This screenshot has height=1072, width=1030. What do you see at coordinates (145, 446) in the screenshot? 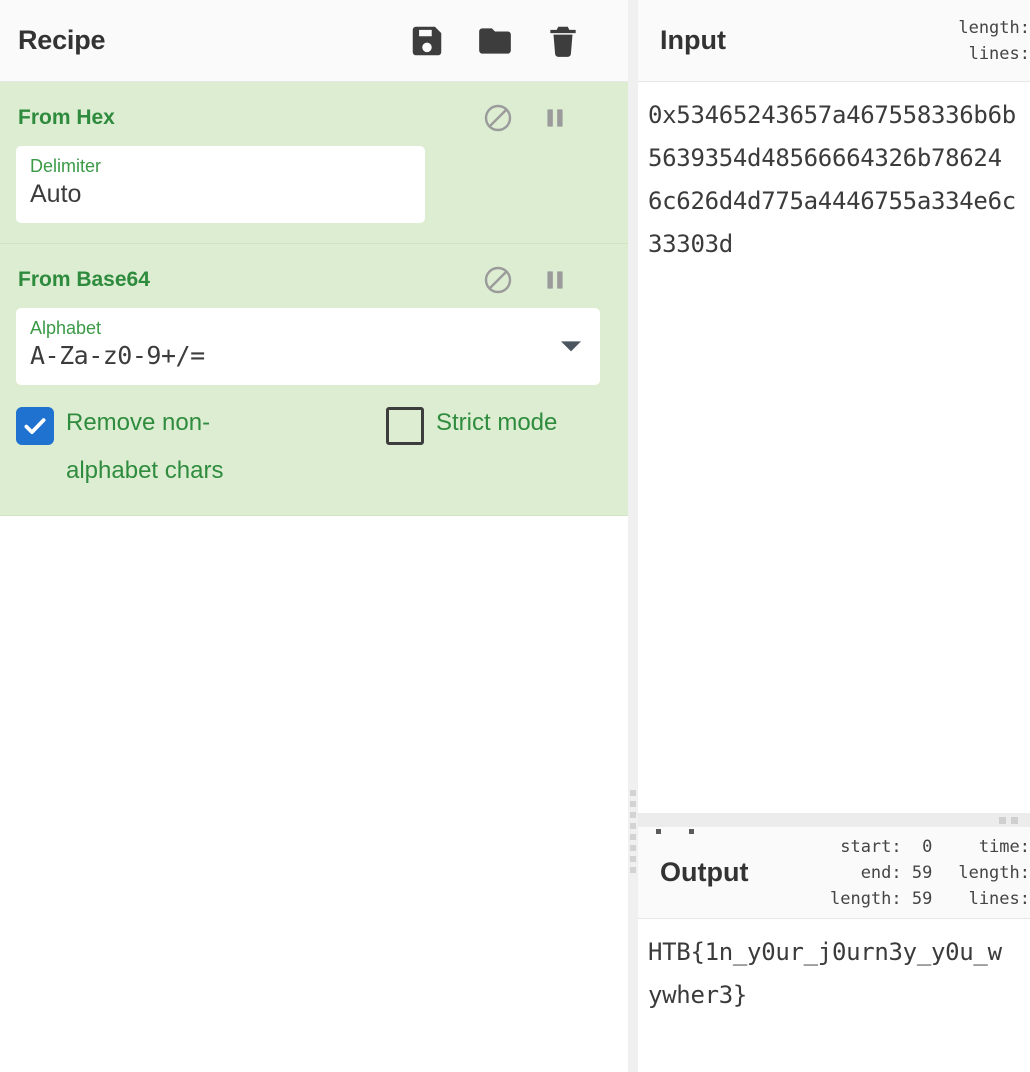
I see `checkbox-label: Remove non-alphabet chars` at bounding box center [145, 446].